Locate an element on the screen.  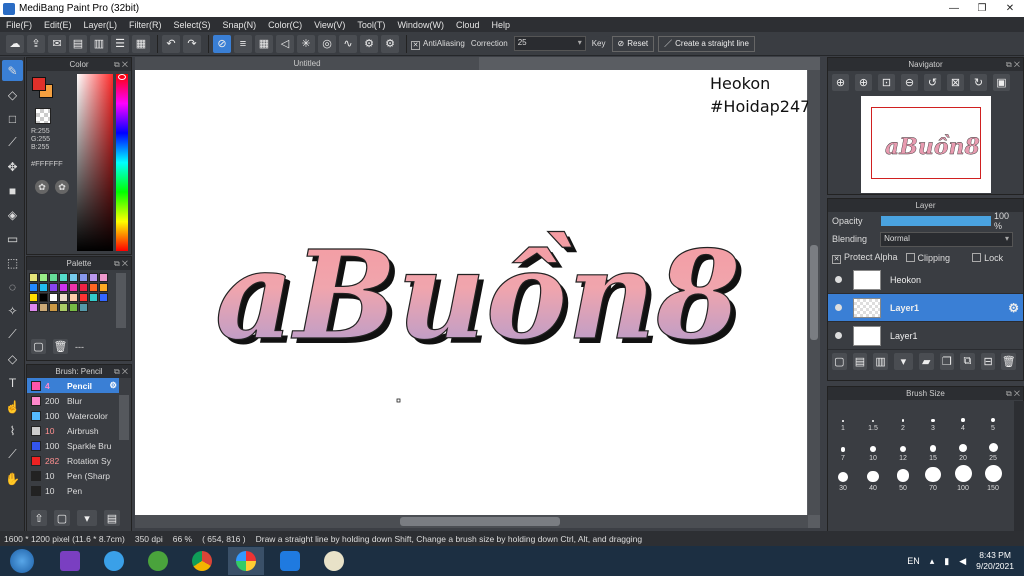
delete-palette-icon: 🗑 is located at coordinates (60, 346).